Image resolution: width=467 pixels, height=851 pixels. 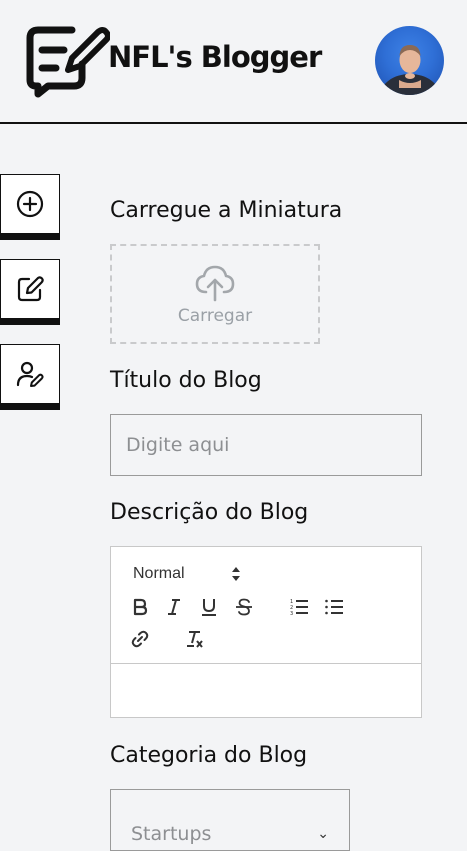 What do you see at coordinates (209, 512) in the screenshot?
I see `description-label: Descrição do Blog` at bounding box center [209, 512].